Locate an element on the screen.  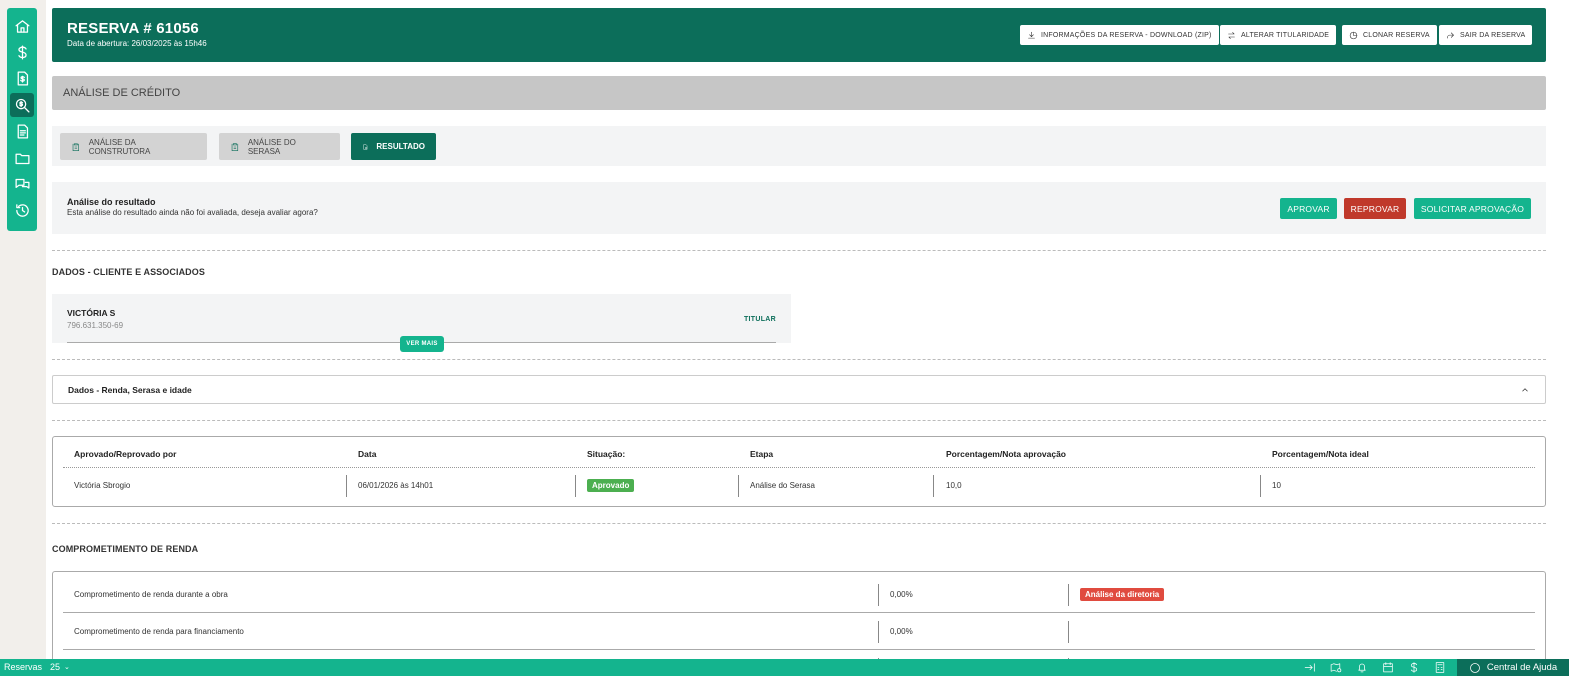
col-header-approved-by: Aprovado/Reprovado por is located at coordinates (125, 454).